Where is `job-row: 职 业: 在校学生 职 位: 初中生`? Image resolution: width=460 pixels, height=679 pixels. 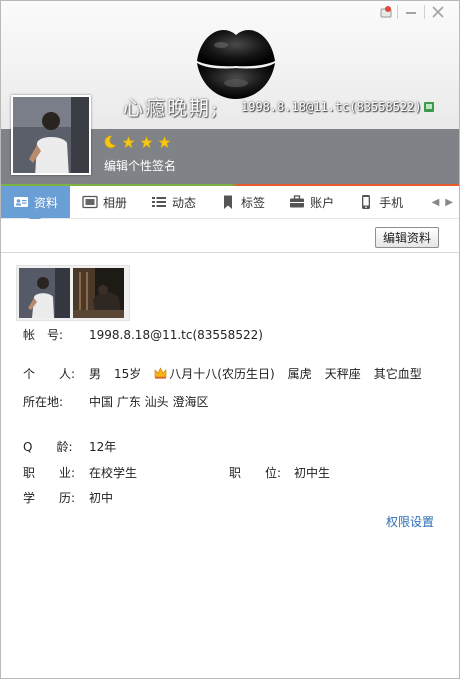 job-row: 职 业: 在校学生 职 位: 初中生 is located at coordinates (176, 472).